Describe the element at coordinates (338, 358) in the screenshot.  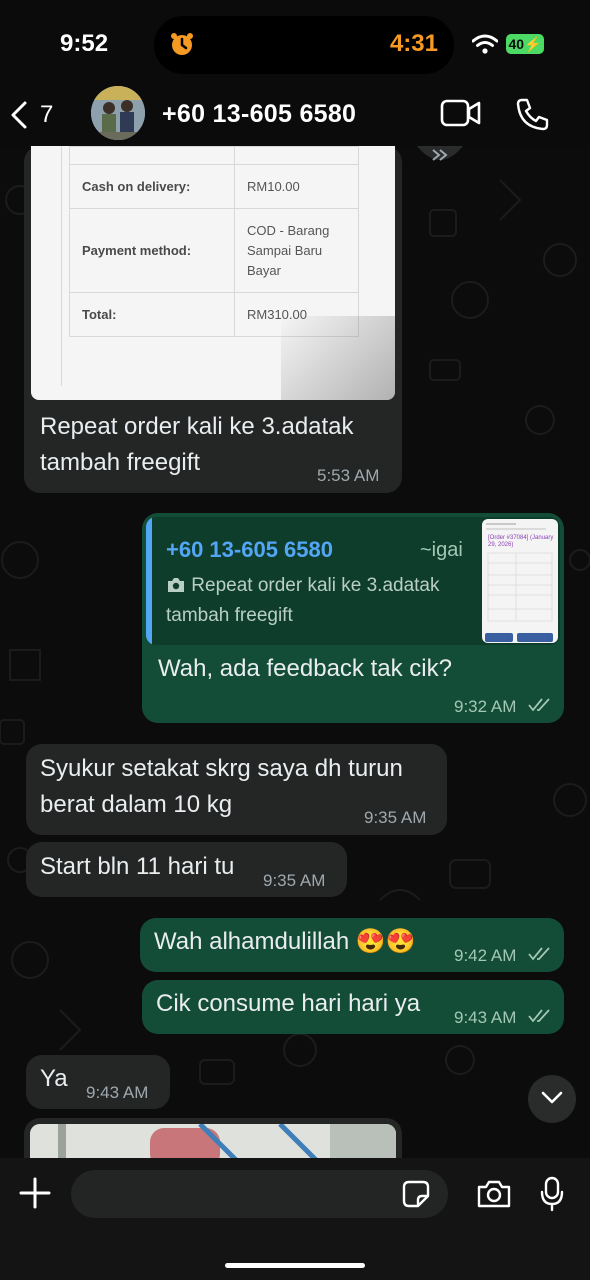
I see `image-shadow` at that location.